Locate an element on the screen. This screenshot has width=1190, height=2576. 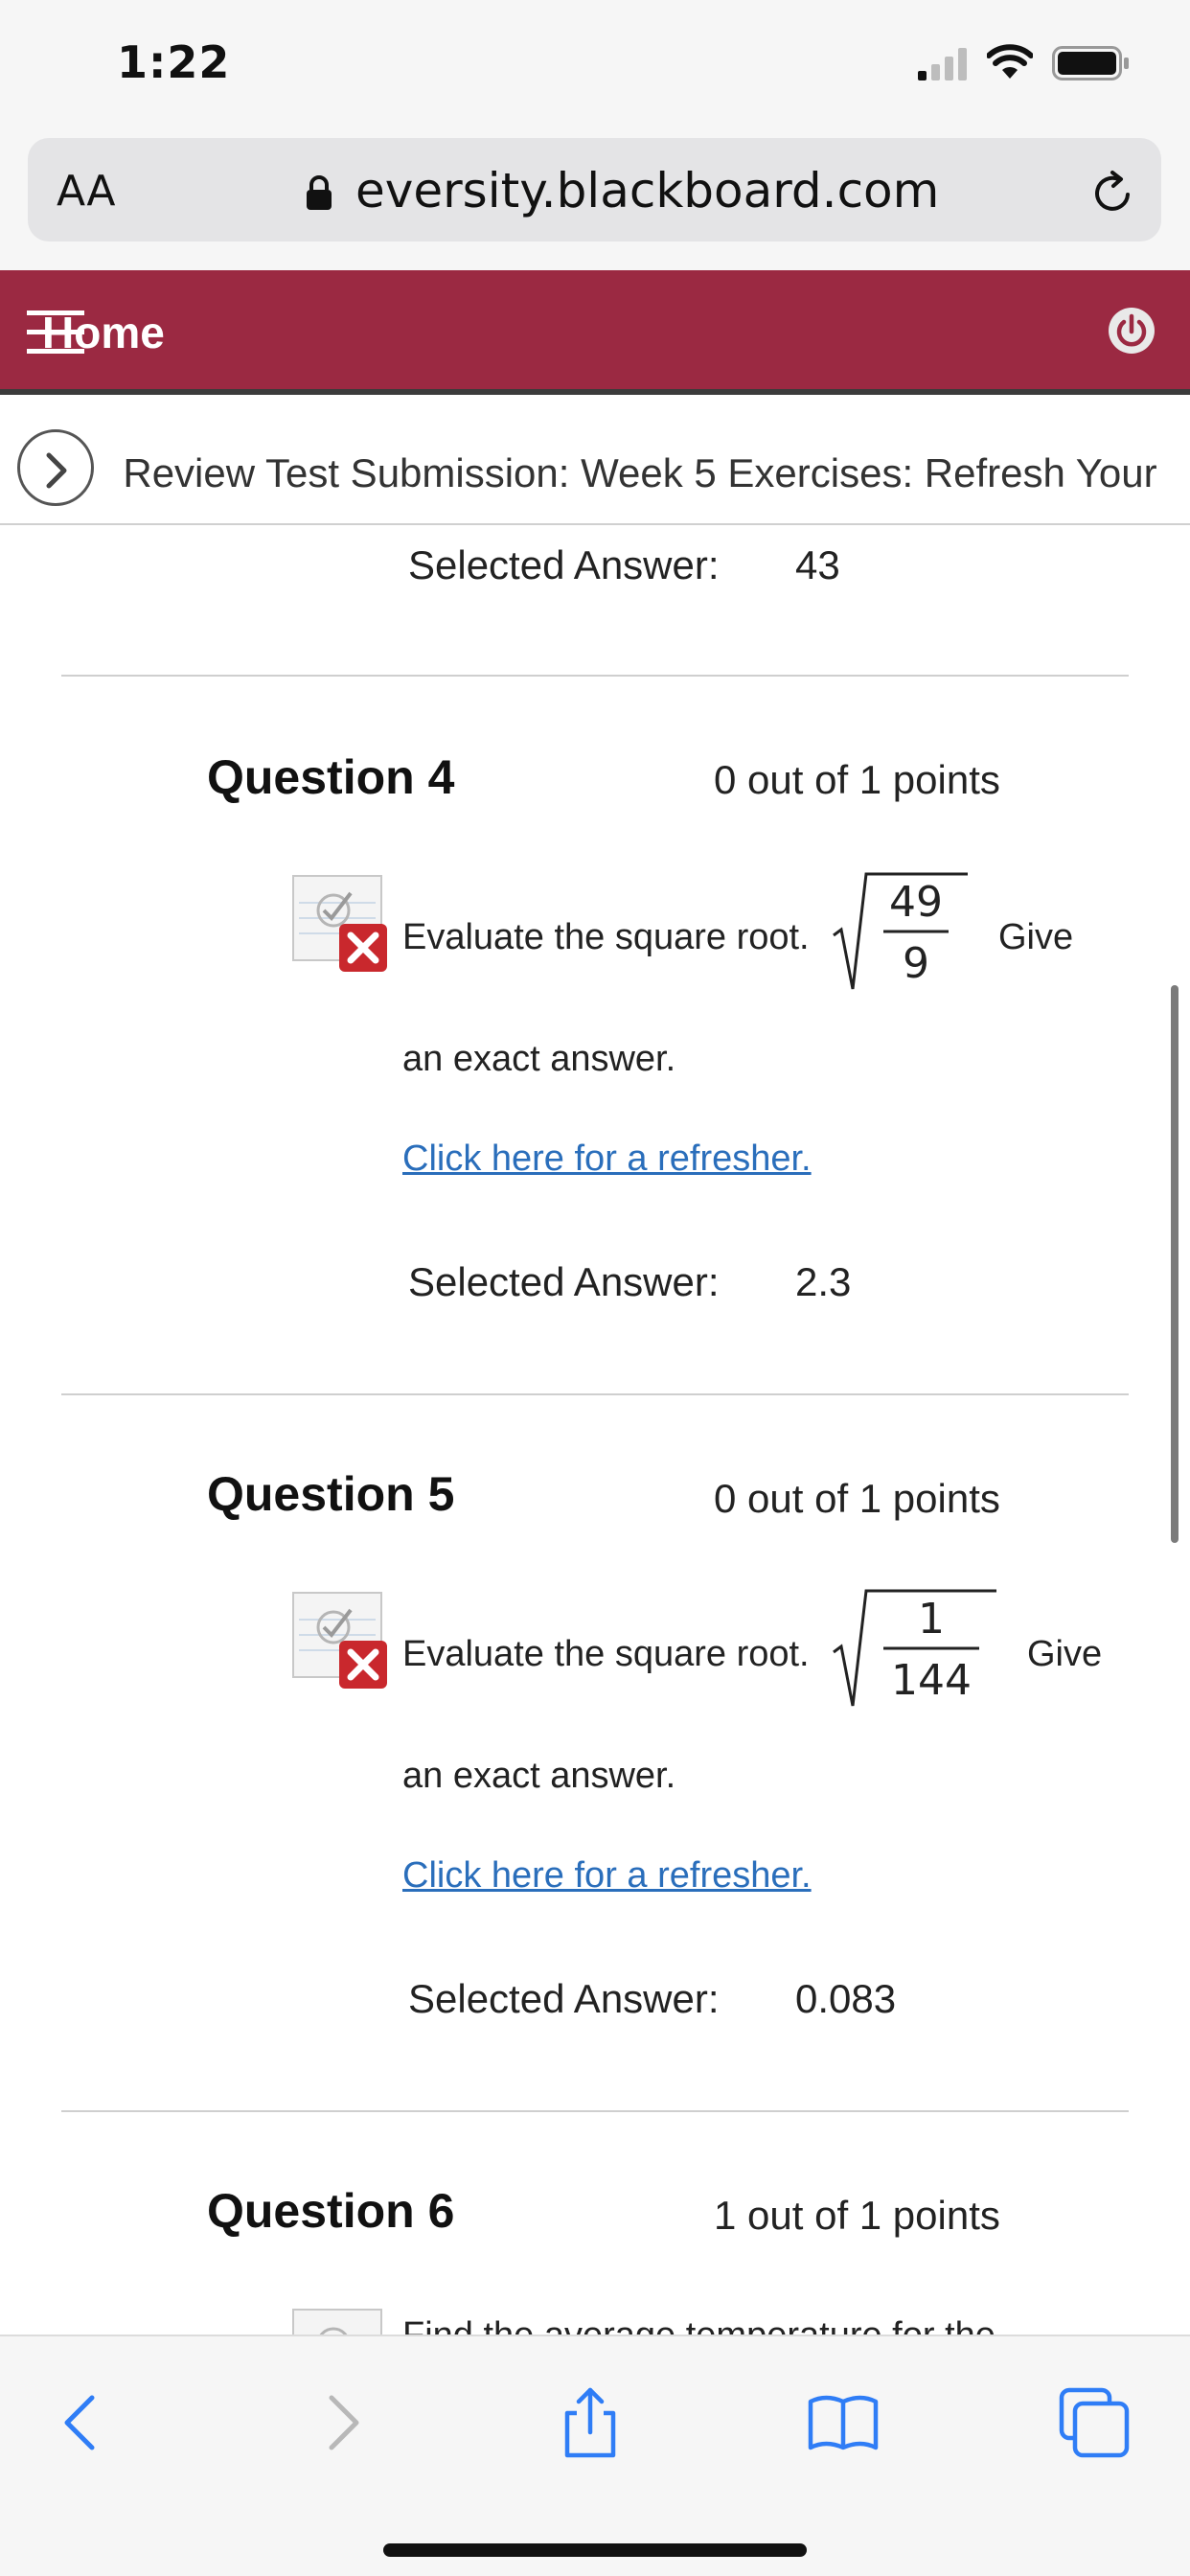
question-6-points: 1 out of 1 points is located at coordinates (857, 2215).